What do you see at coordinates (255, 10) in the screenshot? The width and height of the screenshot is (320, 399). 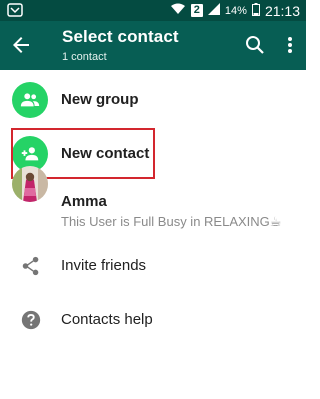 I see `battery-icon` at bounding box center [255, 10].